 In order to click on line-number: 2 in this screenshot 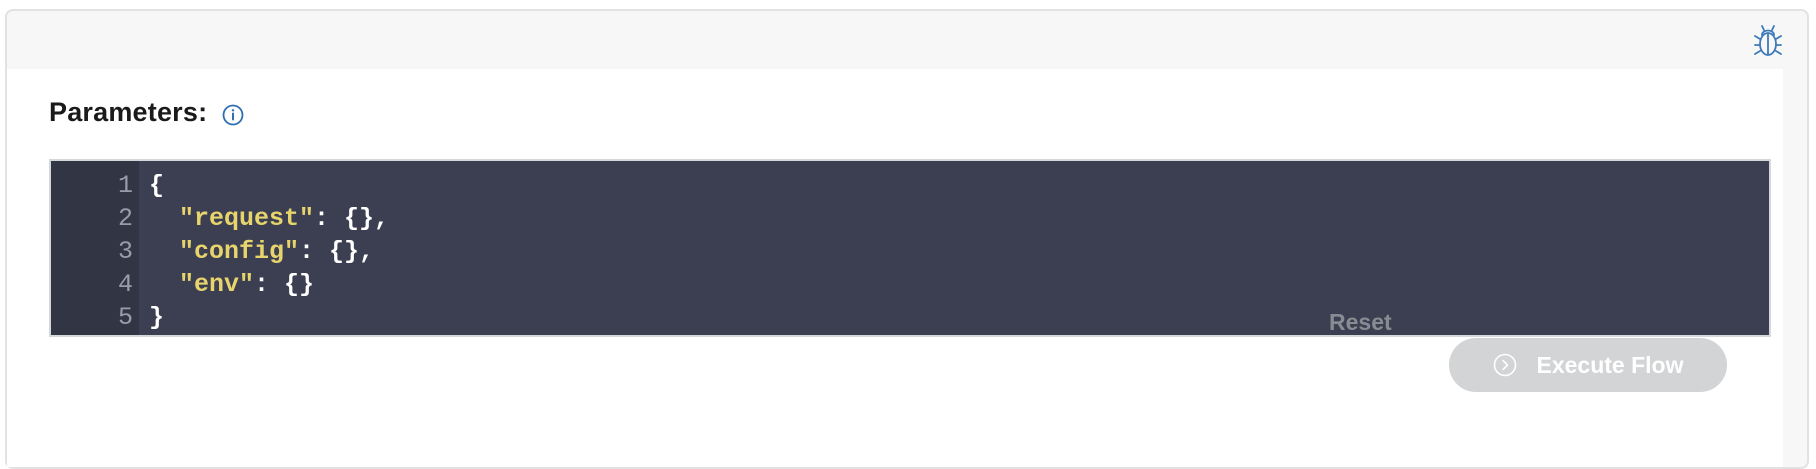, I will do `click(125, 218)`.